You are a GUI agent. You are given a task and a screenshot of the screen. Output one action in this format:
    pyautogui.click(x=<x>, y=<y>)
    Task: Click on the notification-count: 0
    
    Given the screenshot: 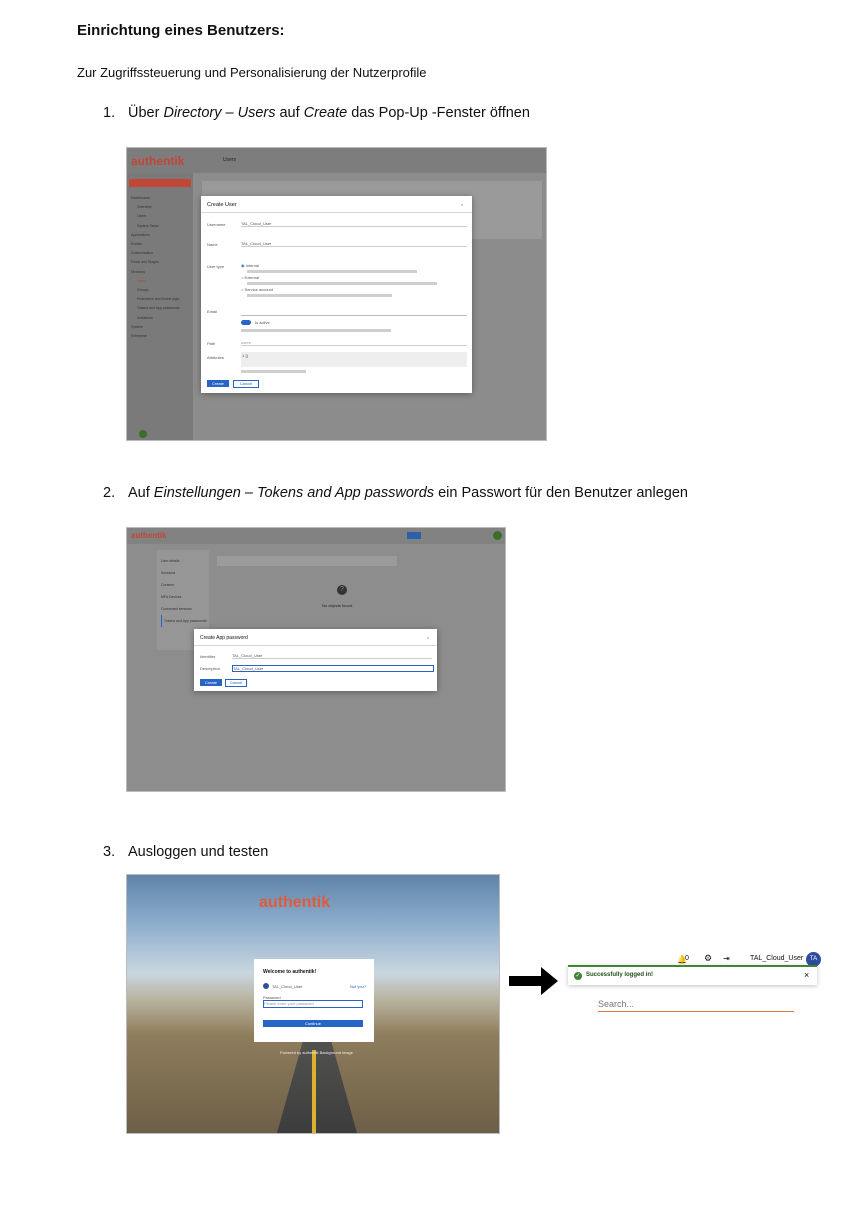 What is the action you would take?
    pyautogui.click(x=687, y=958)
    